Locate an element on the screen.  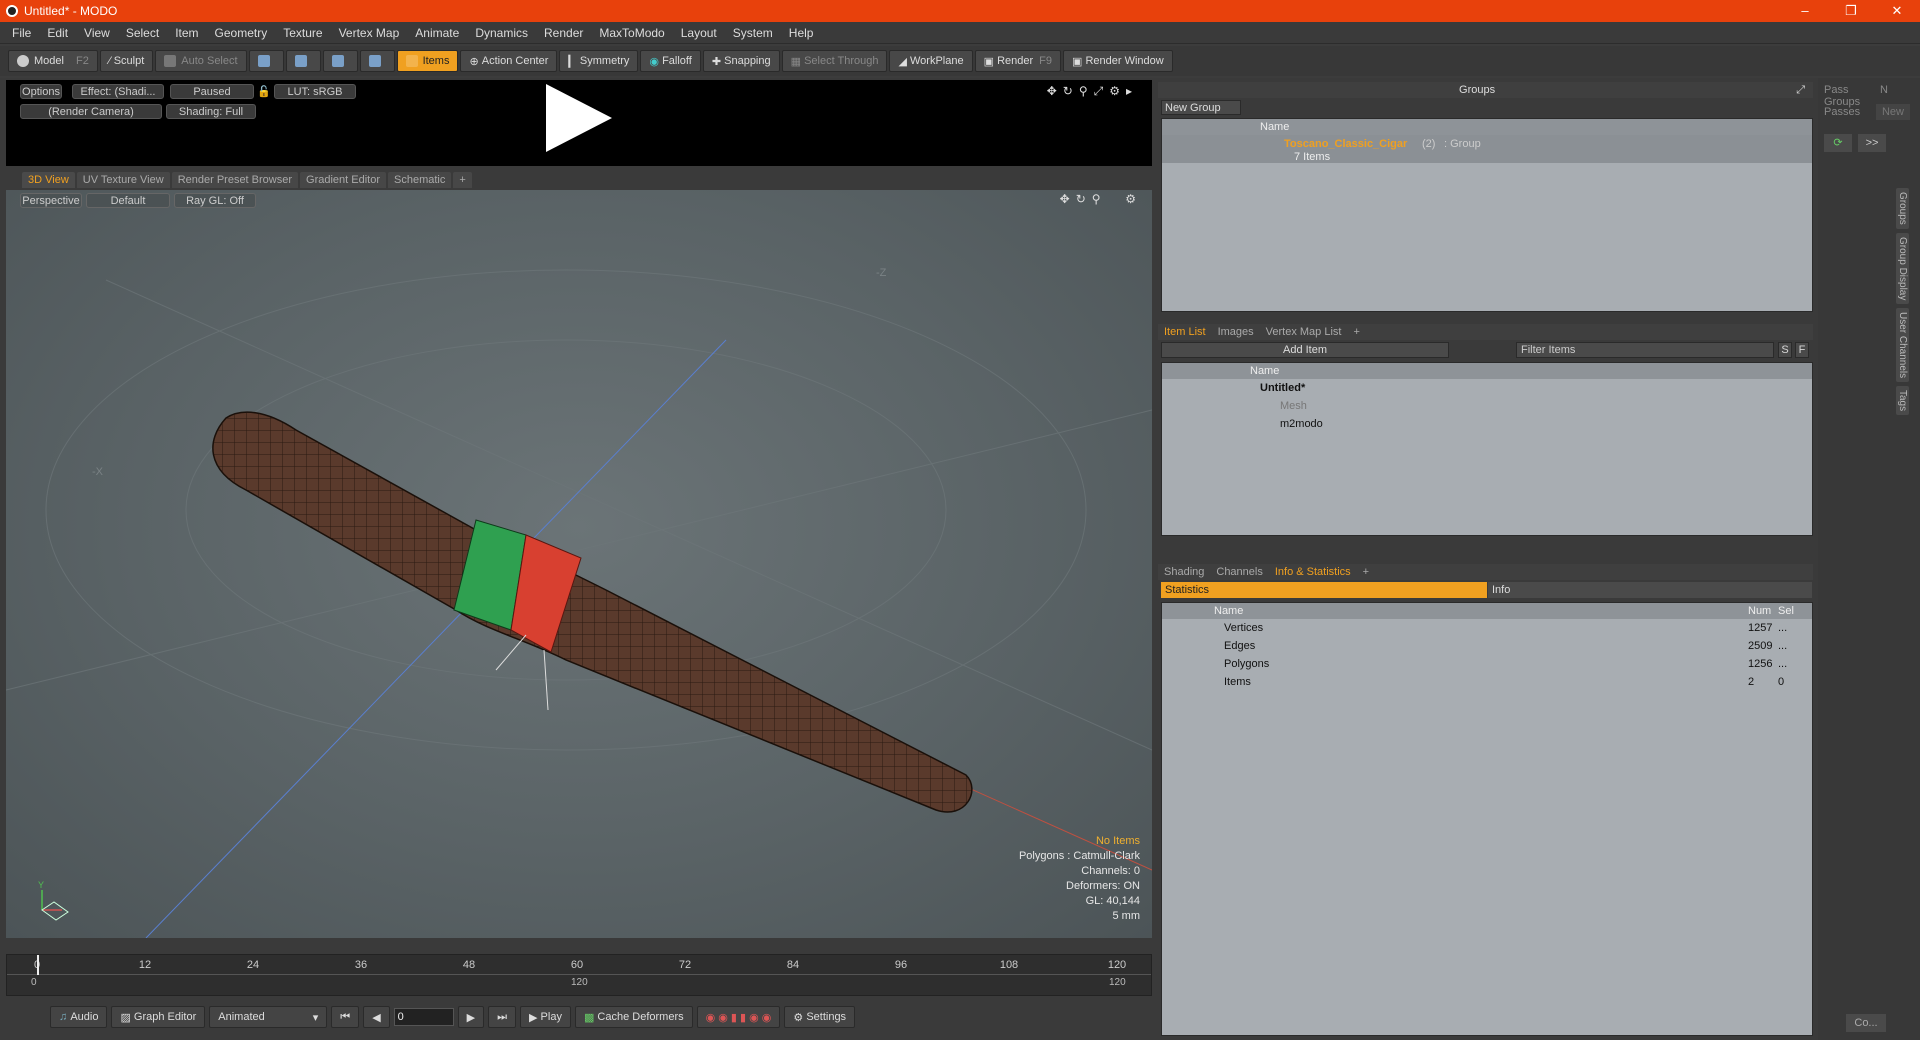
key-tools: ◉ ◉ ▮ ▮ ◉ ◉ is located at coordinates (738, 1017).